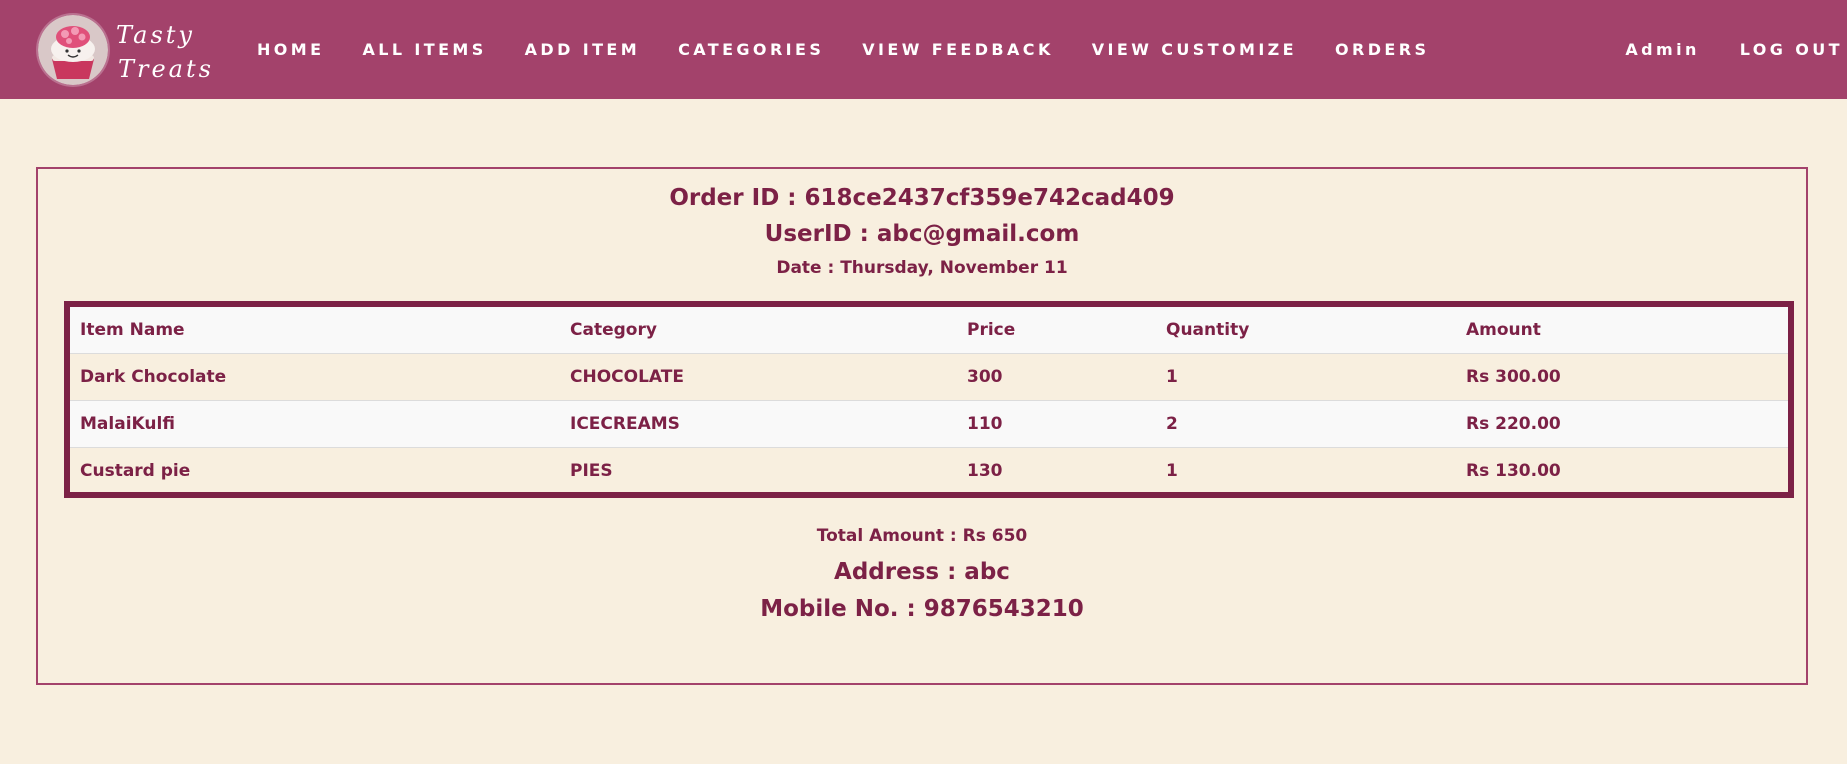 Image resolution: width=1847 pixels, height=764 pixels. I want to click on cell-category: CHOCOLATE, so click(758, 377).